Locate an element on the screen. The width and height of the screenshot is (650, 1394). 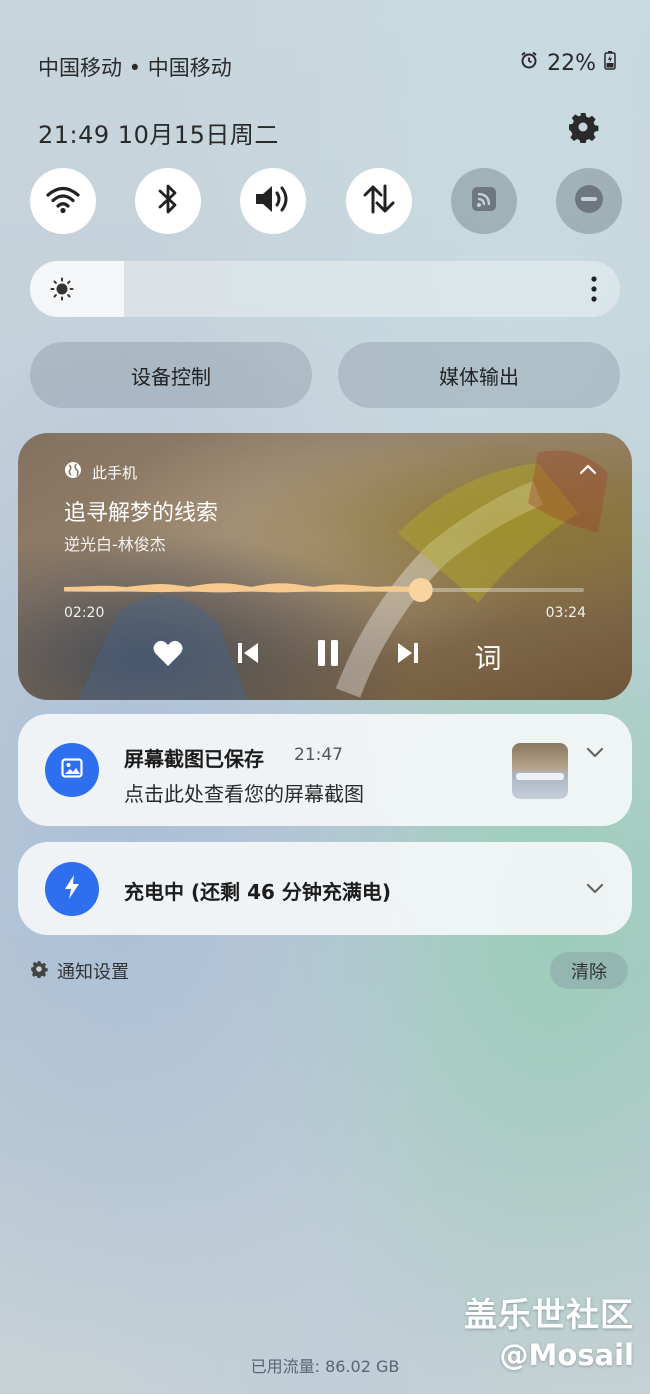
favorite-button is located at coordinates (168, 656).